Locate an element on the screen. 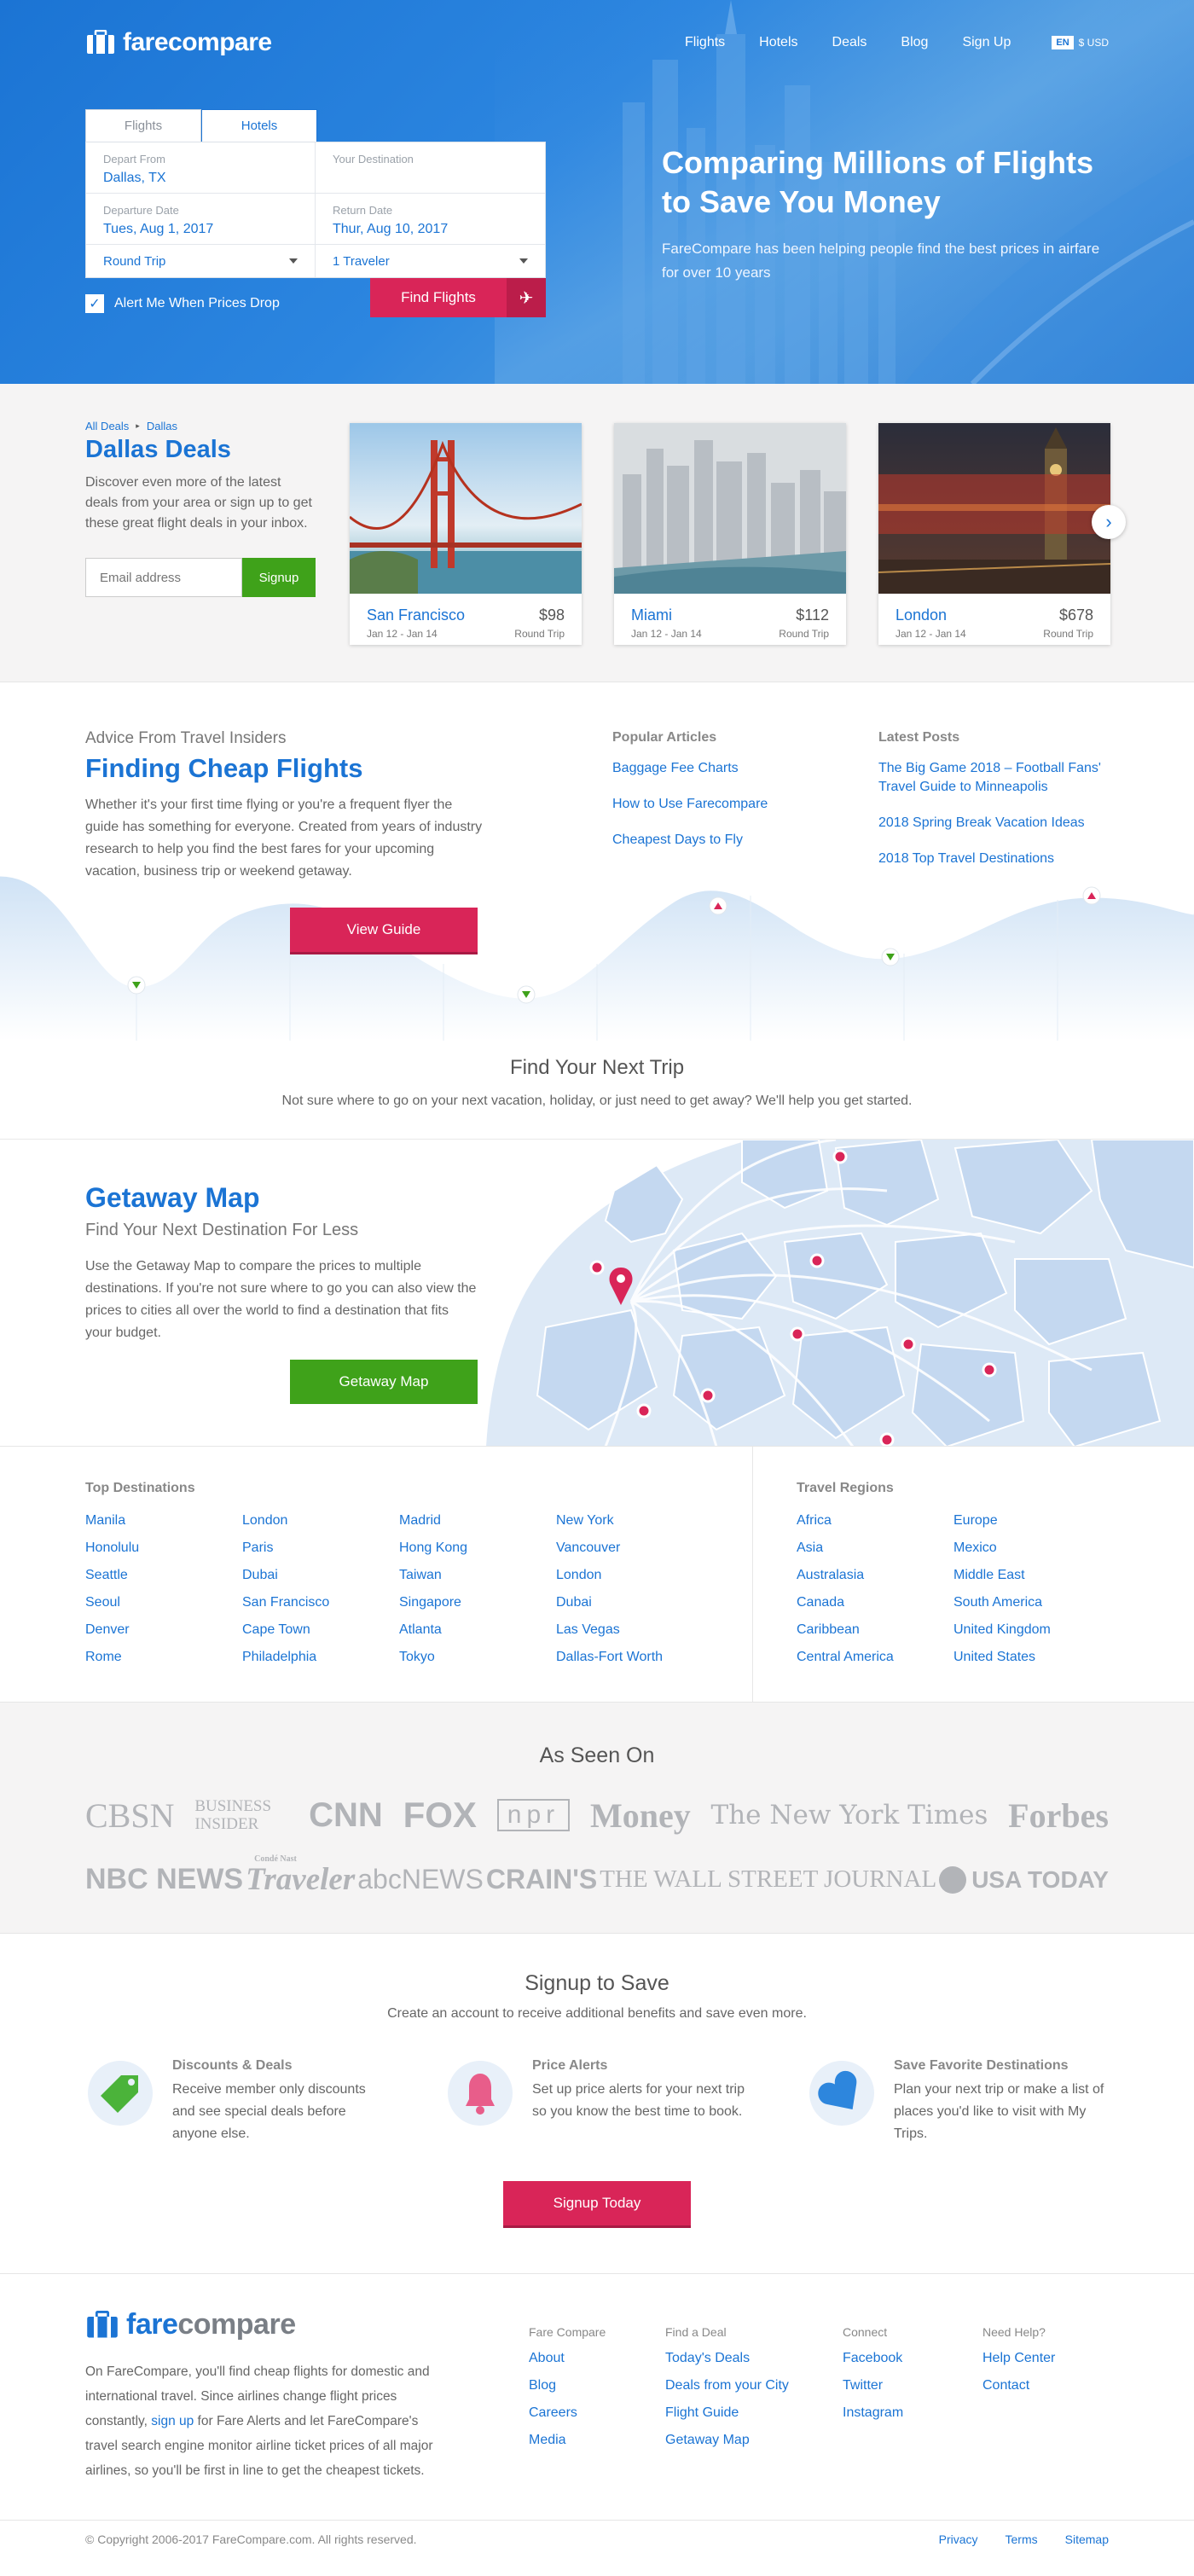  departure-date-field: Departure Date Tues, Aug 1, 2017 is located at coordinates (201, 219).